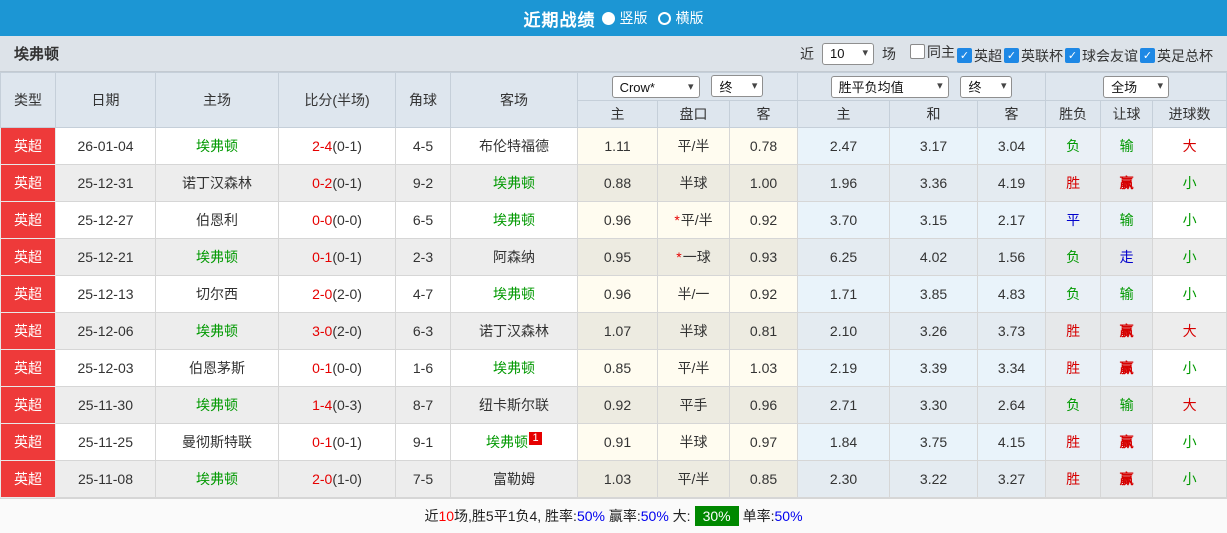 The width and height of the screenshot is (1227, 533). I want to click on result: 负, so click(1073, 257).